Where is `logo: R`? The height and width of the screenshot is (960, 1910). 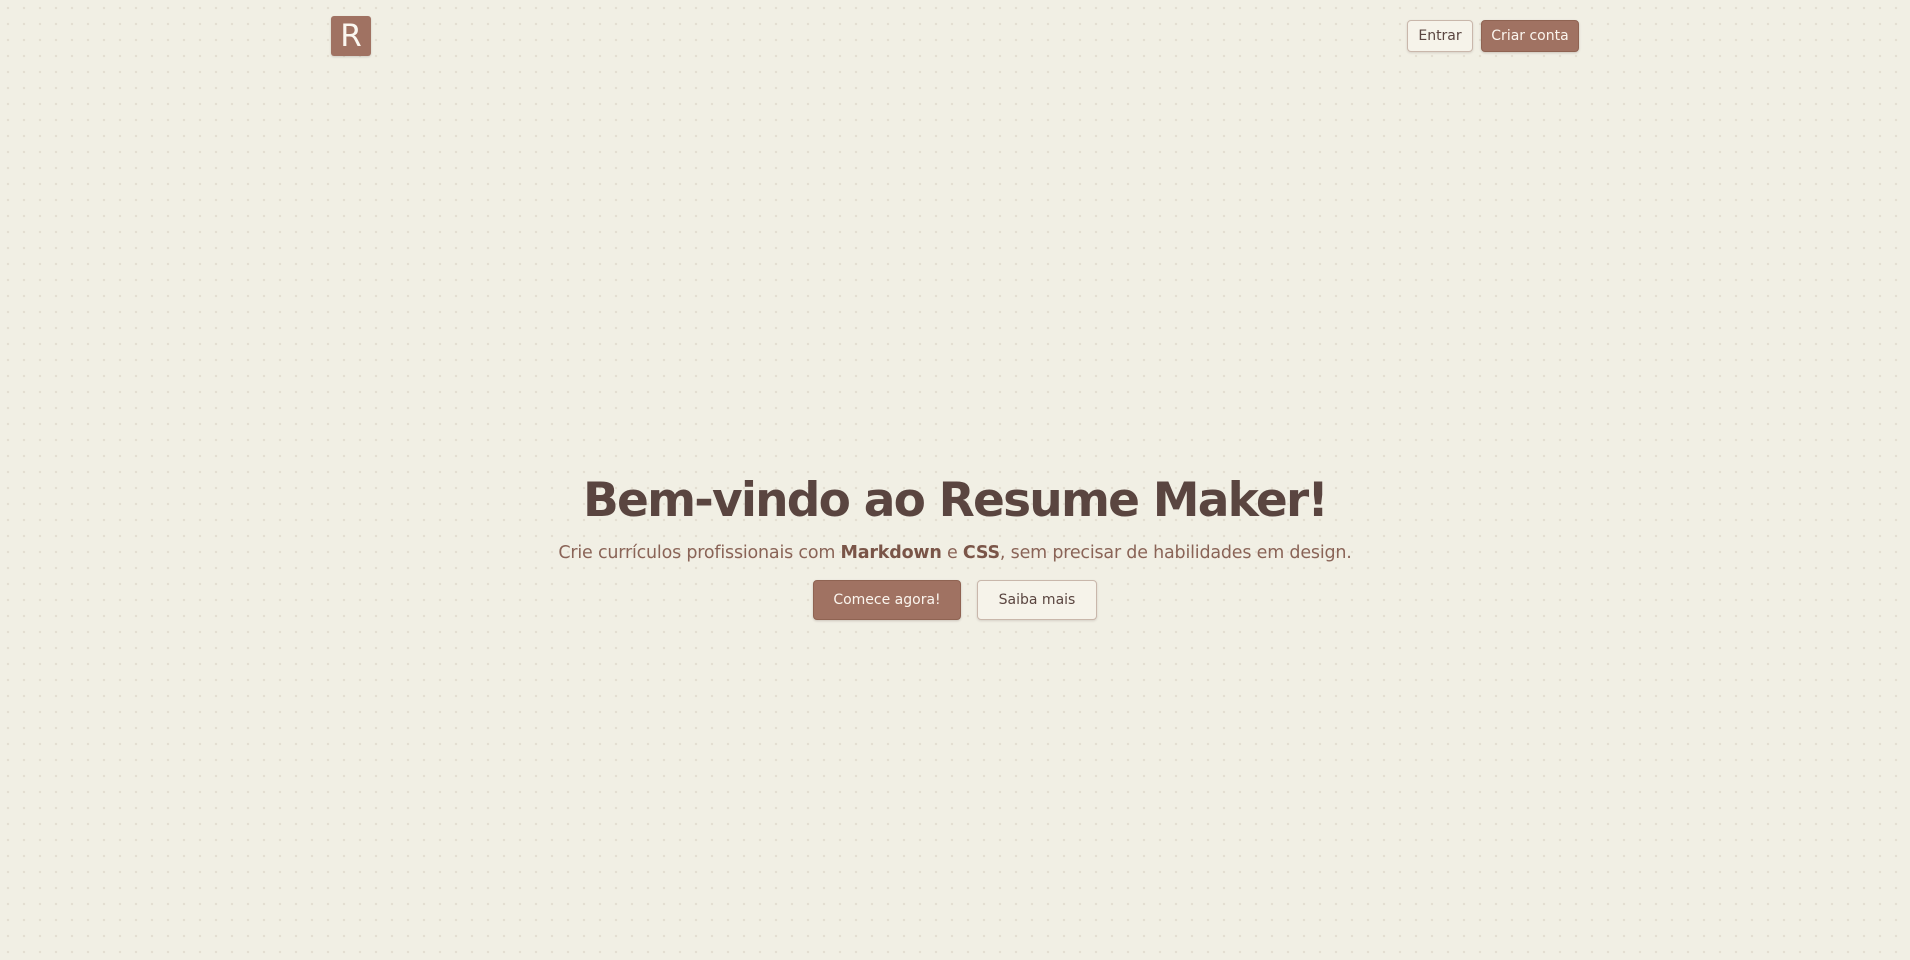 logo: R is located at coordinates (351, 36).